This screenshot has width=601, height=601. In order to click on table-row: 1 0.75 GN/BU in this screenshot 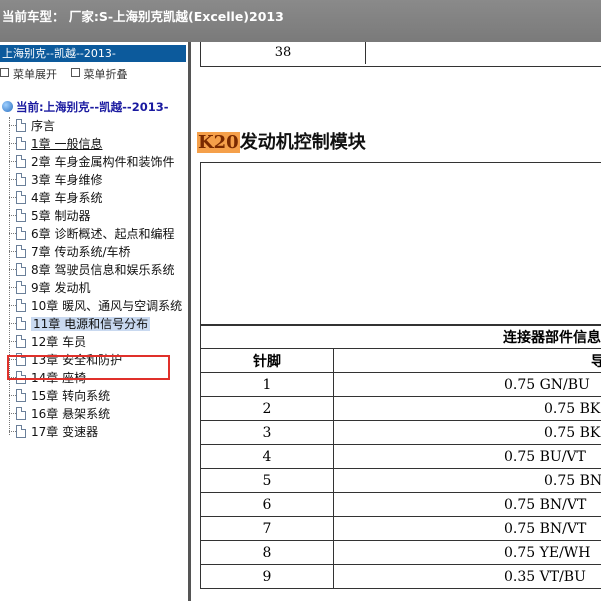, I will do `click(400, 384)`.